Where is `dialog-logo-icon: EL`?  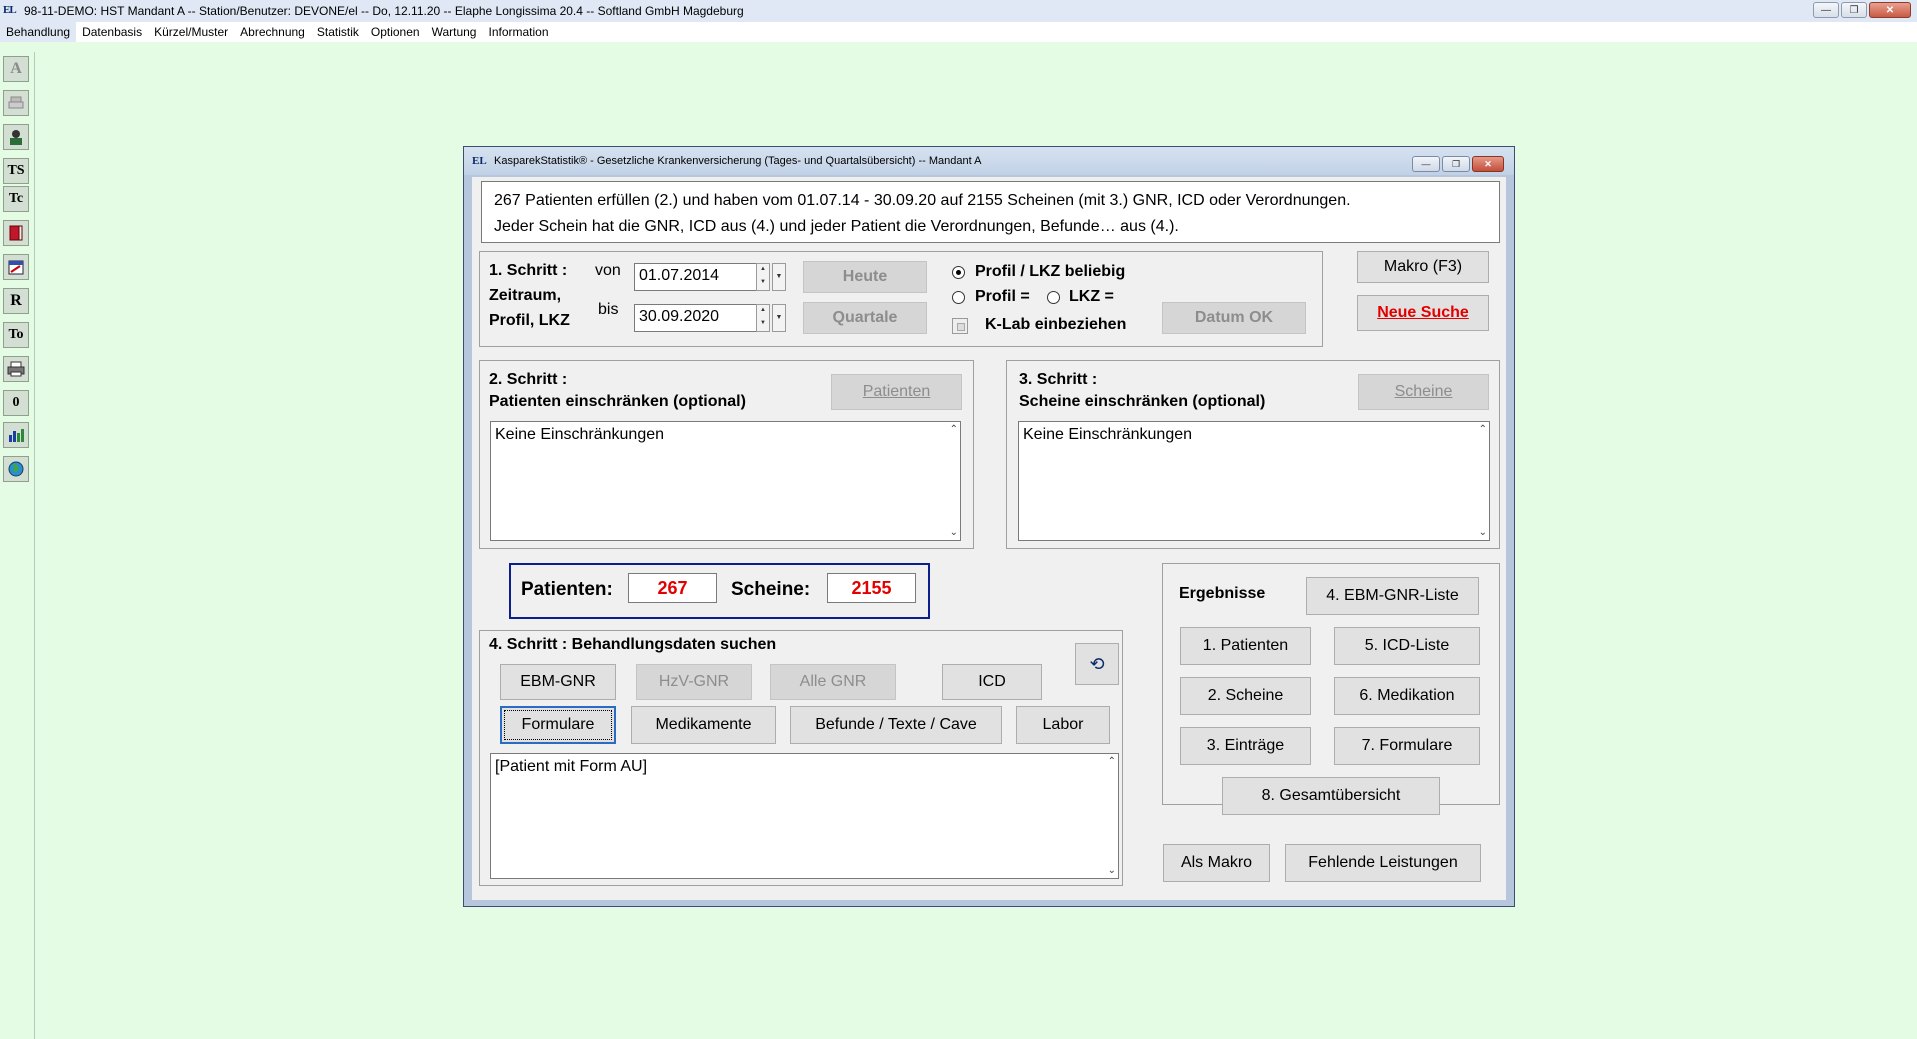
dialog-logo-icon: EL is located at coordinates (479, 161).